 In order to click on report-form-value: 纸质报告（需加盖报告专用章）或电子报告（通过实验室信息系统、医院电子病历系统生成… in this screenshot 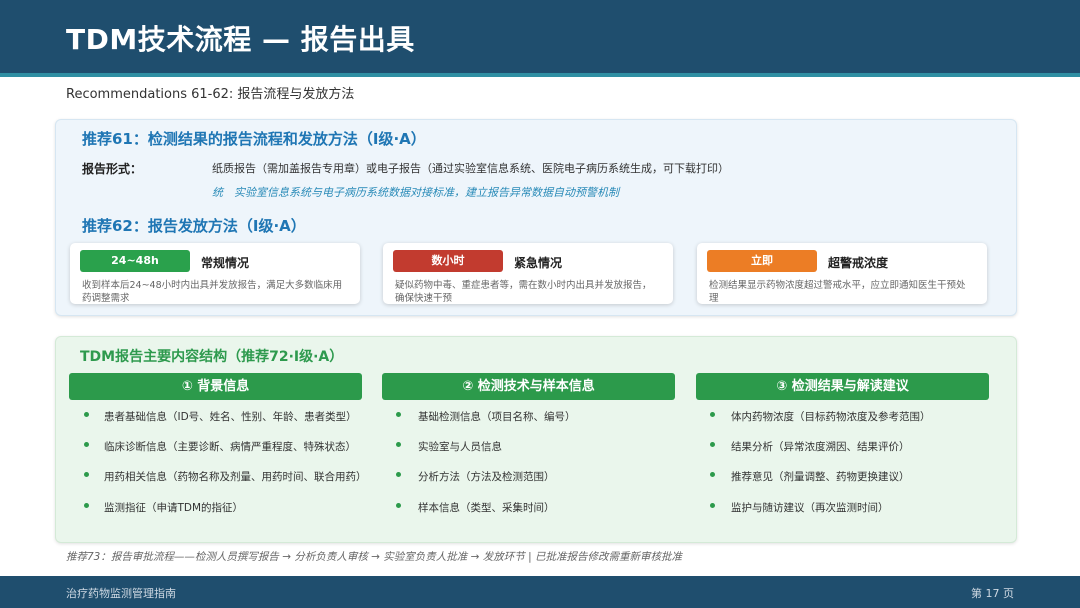, I will do `click(470, 168)`.